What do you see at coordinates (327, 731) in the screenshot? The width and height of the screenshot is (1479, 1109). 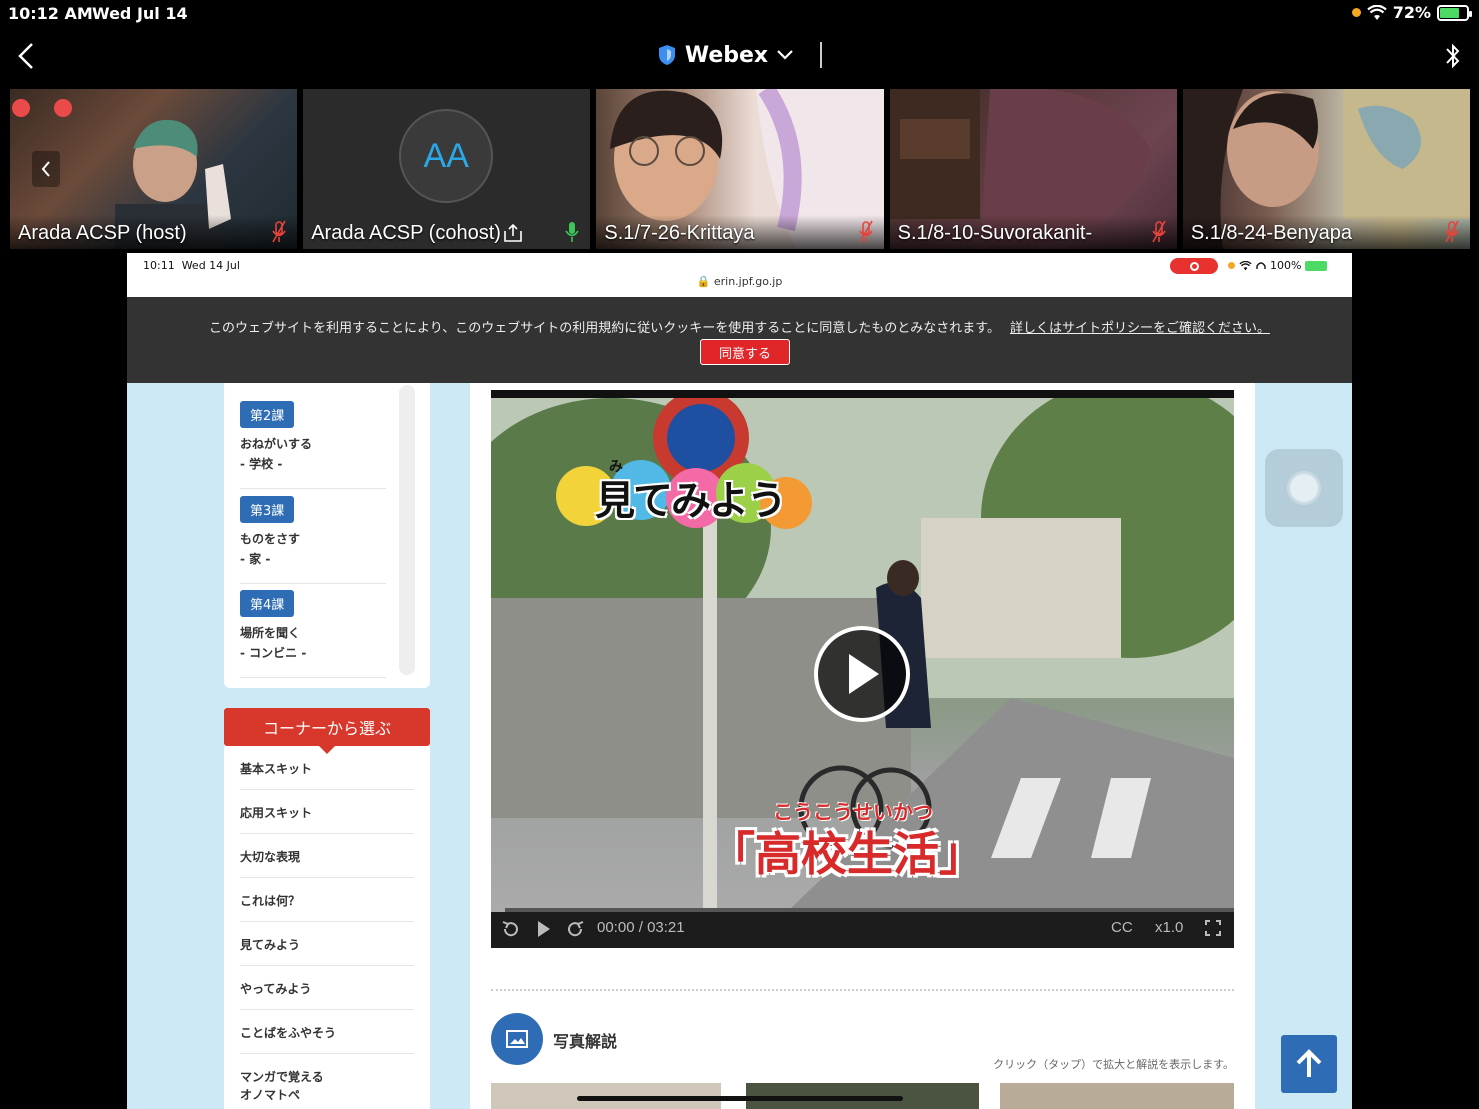 I see `corner-heading: コーナーから選ぶ` at bounding box center [327, 731].